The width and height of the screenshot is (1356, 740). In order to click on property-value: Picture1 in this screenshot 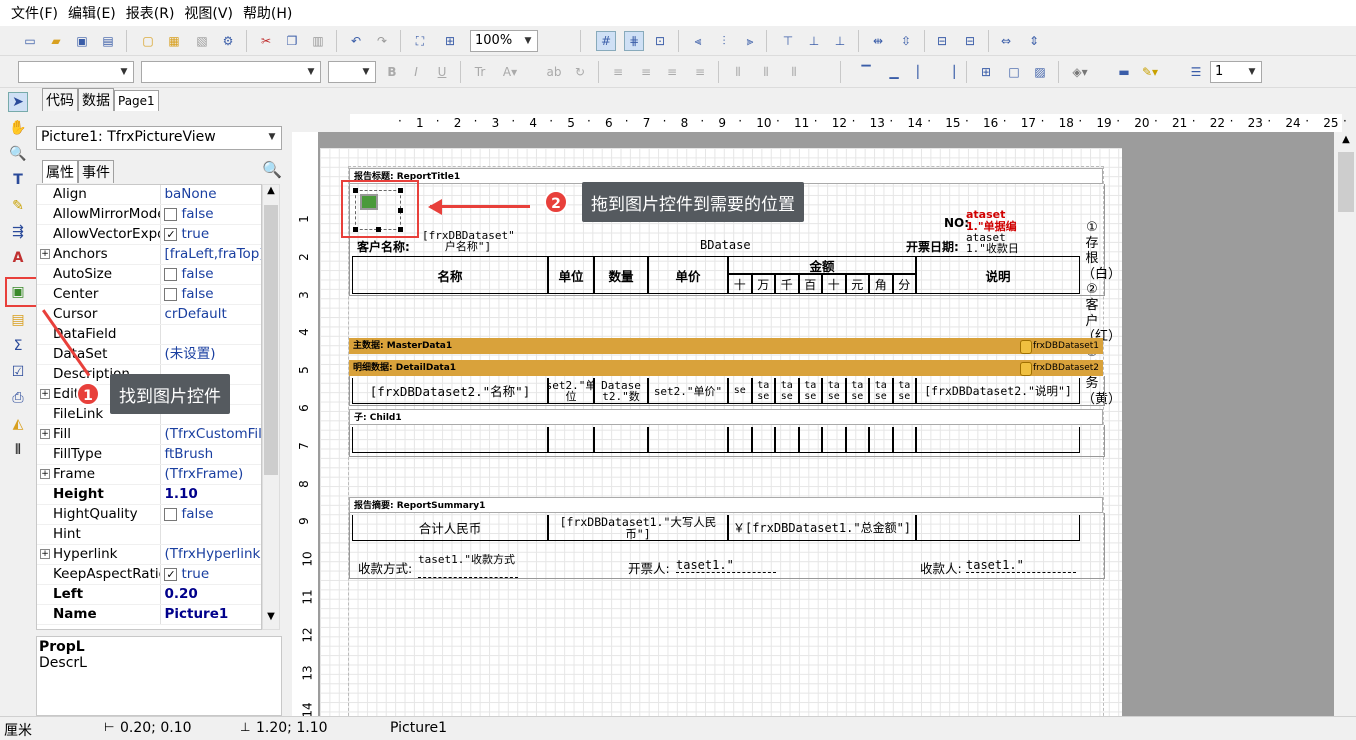, I will do `click(211, 614)`.